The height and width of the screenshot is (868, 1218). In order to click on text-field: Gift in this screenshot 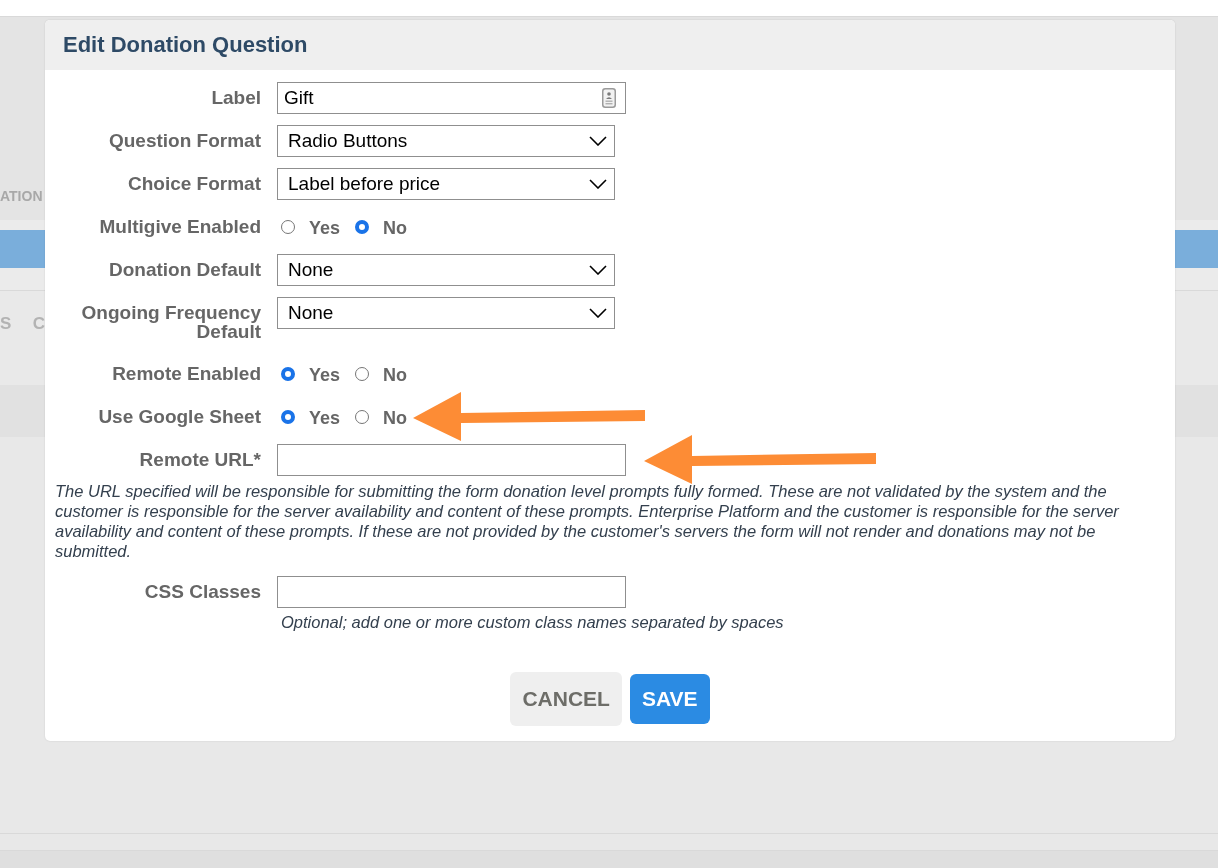, I will do `click(451, 98)`.